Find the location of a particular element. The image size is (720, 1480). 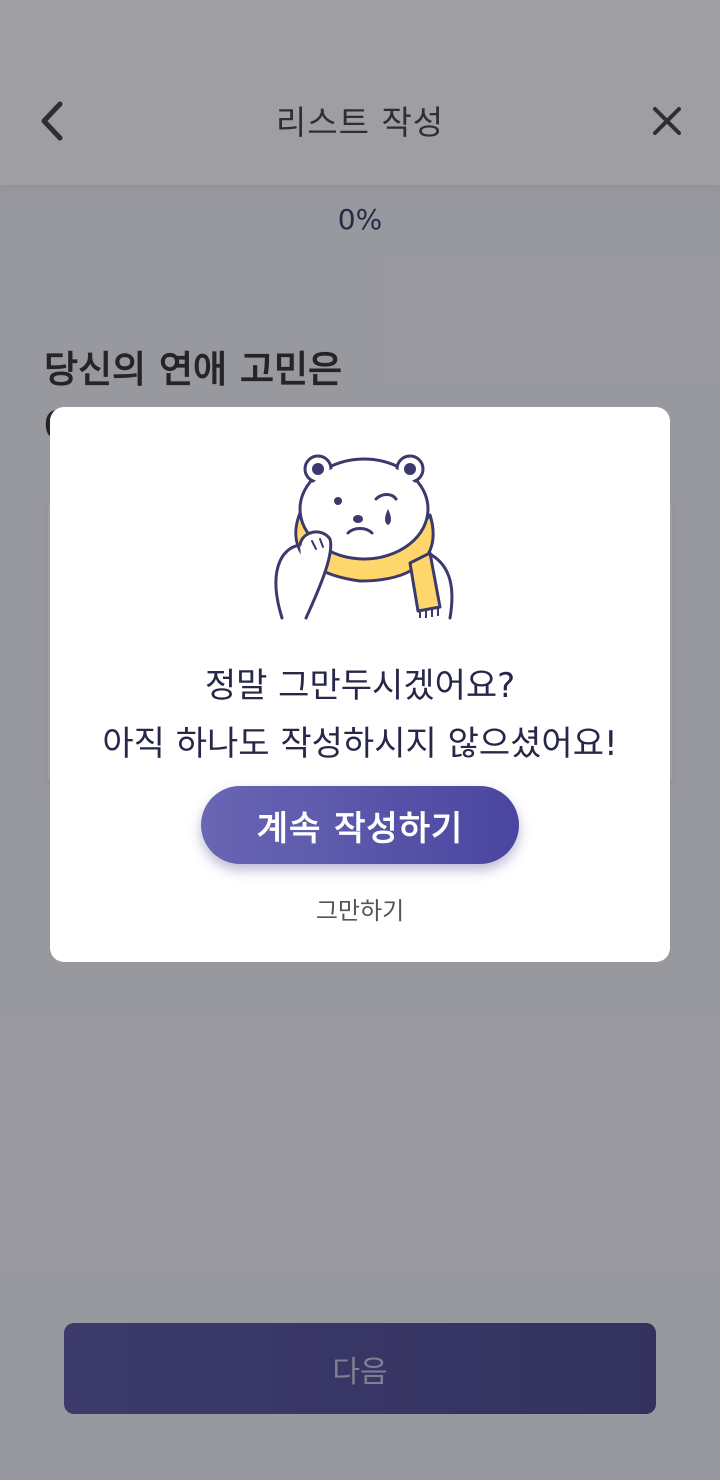

continue-writing-button: 계속 작성하기 is located at coordinates (360, 825).